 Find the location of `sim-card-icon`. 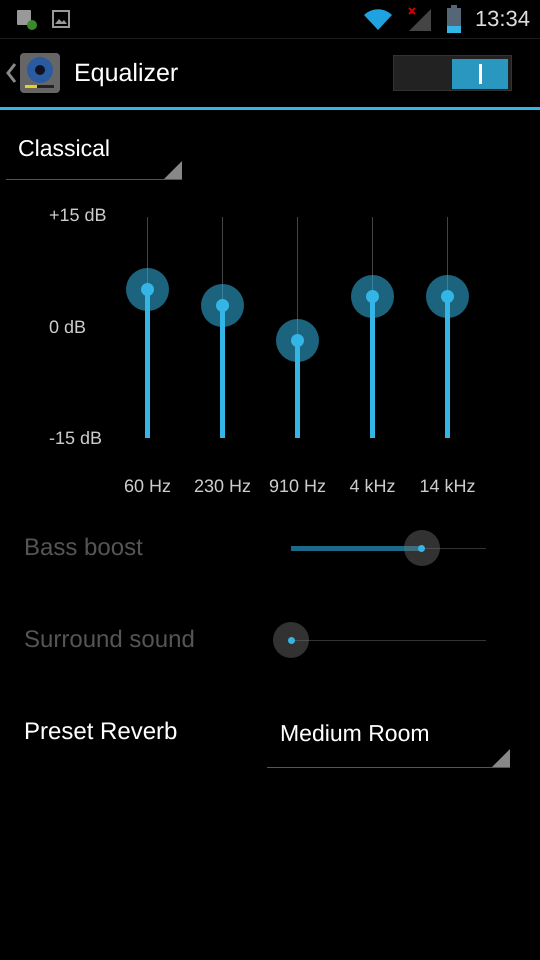

sim-card-icon is located at coordinates (27, 19).